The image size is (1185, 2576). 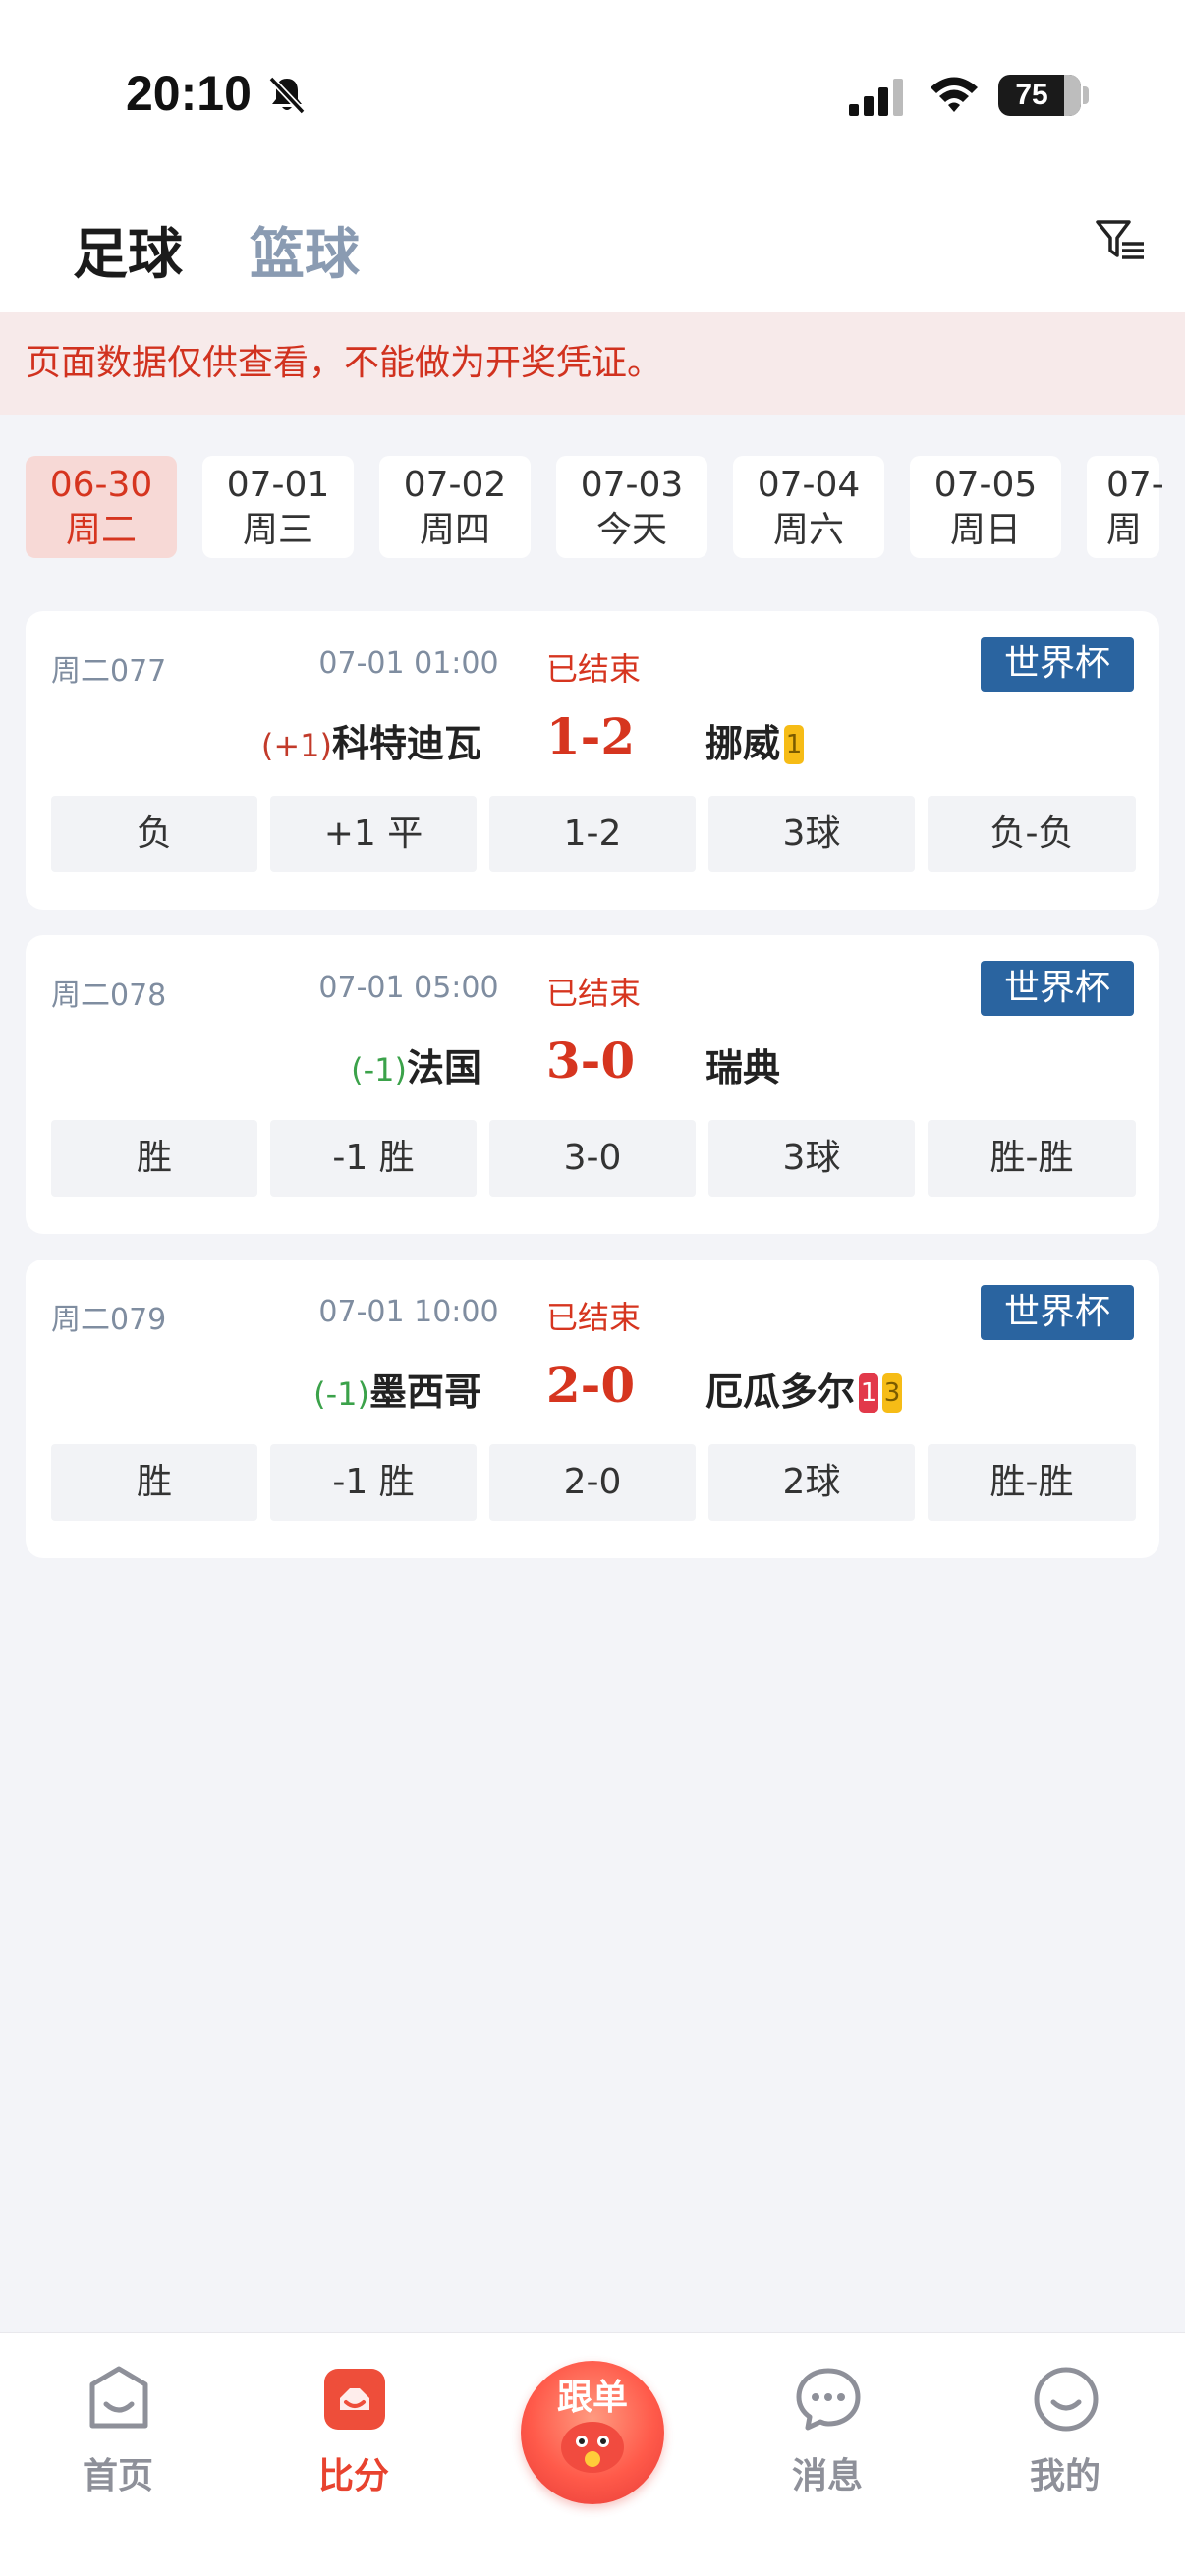 What do you see at coordinates (406, 743) in the screenshot?
I see `home-team-name: 科特迪瓦` at bounding box center [406, 743].